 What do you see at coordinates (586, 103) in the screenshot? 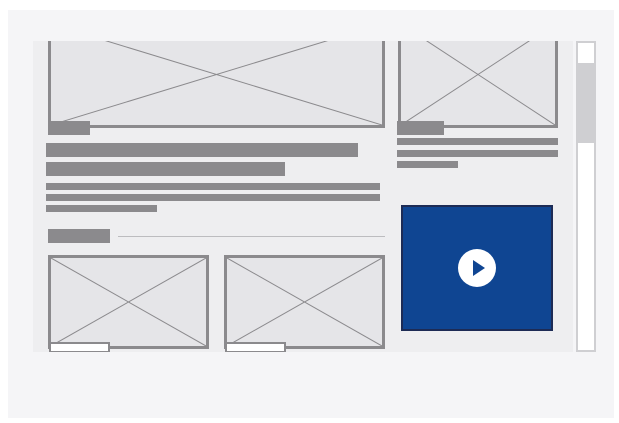
I see `scrollbar-thumb` at bounding box center [586, 103].